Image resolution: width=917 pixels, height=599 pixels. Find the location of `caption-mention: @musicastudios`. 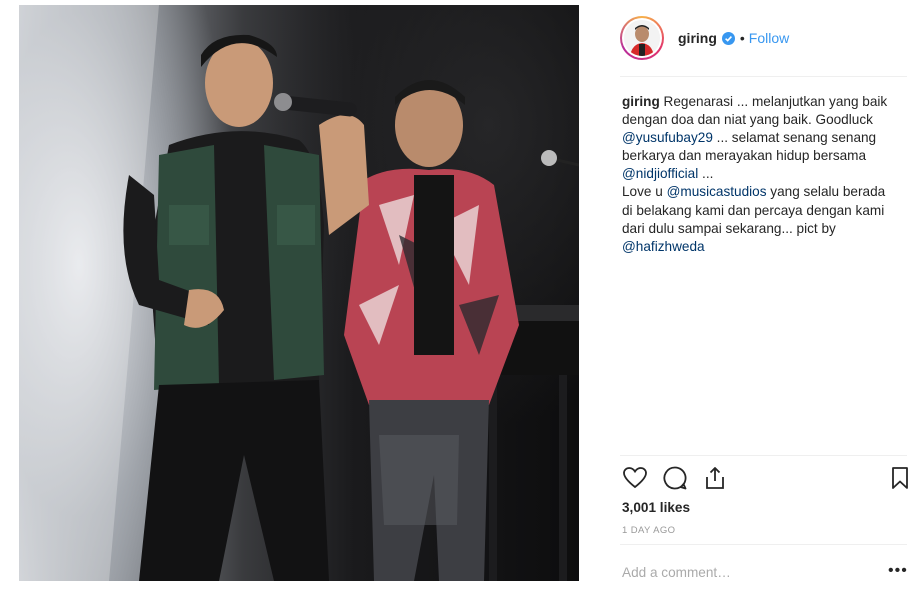

caption-mention: @musicastudios is located at coordinates (717, 191).